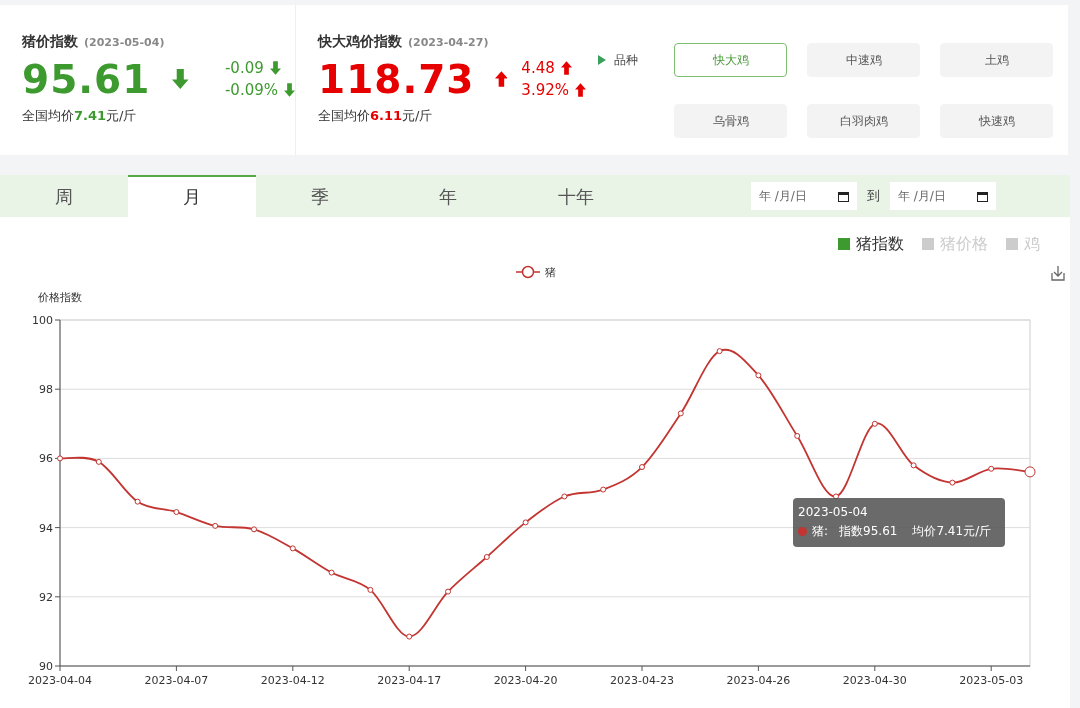  I want to click on y-tick-label: 96, so click(46, 459).